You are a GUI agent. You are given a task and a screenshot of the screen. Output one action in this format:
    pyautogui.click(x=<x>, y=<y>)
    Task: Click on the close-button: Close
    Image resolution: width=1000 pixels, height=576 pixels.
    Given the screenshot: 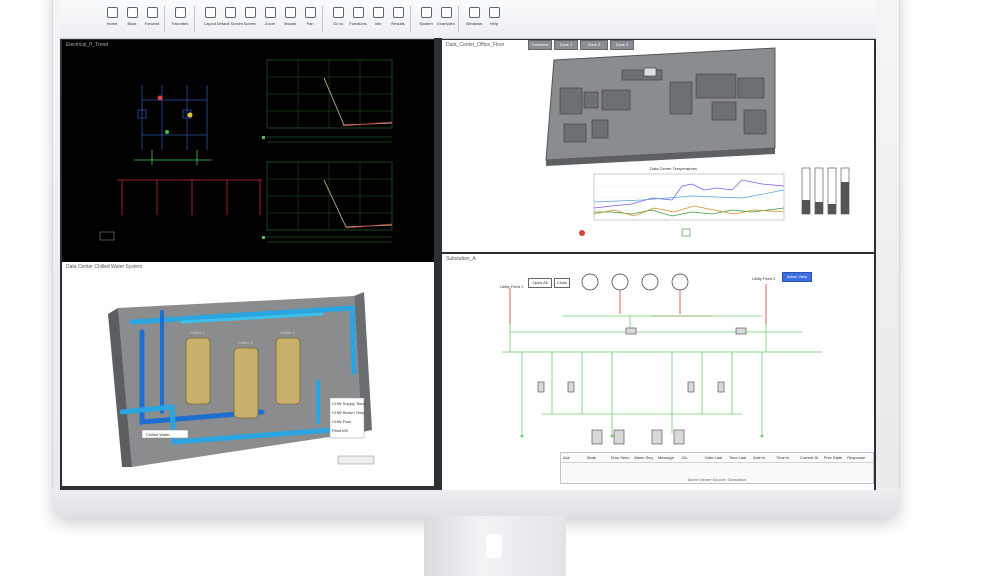 What is the action you would take?
    pyautogui.click(x=562, y=283)
    